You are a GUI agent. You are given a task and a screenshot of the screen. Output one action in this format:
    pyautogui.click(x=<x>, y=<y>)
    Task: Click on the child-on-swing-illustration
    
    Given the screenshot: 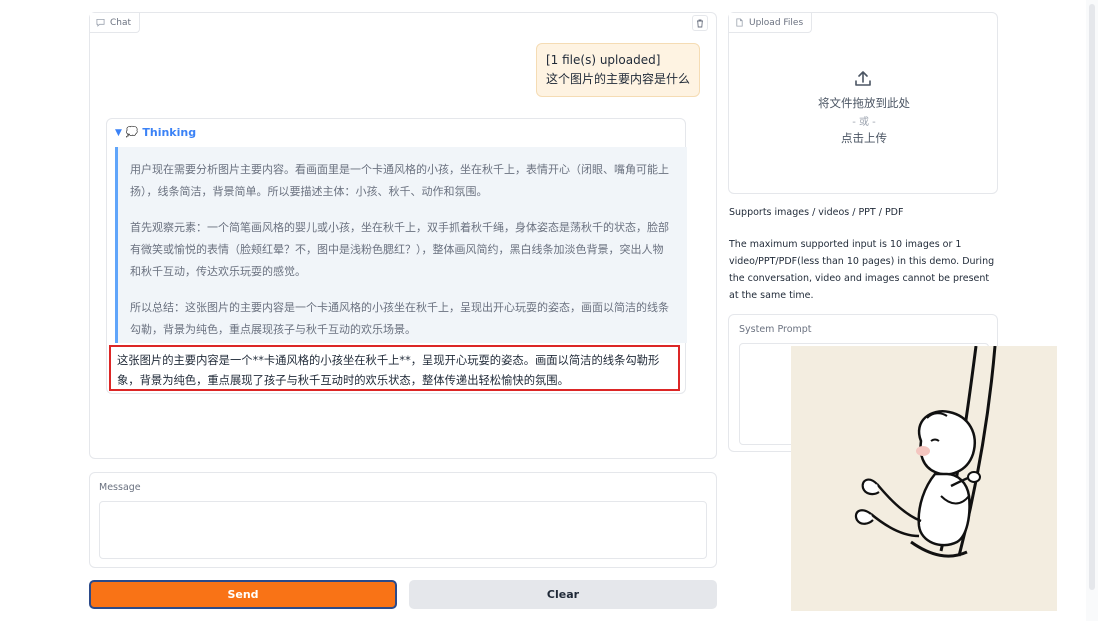 What is the action you would take?
    pyautogui.click(x=925, y=452)
    